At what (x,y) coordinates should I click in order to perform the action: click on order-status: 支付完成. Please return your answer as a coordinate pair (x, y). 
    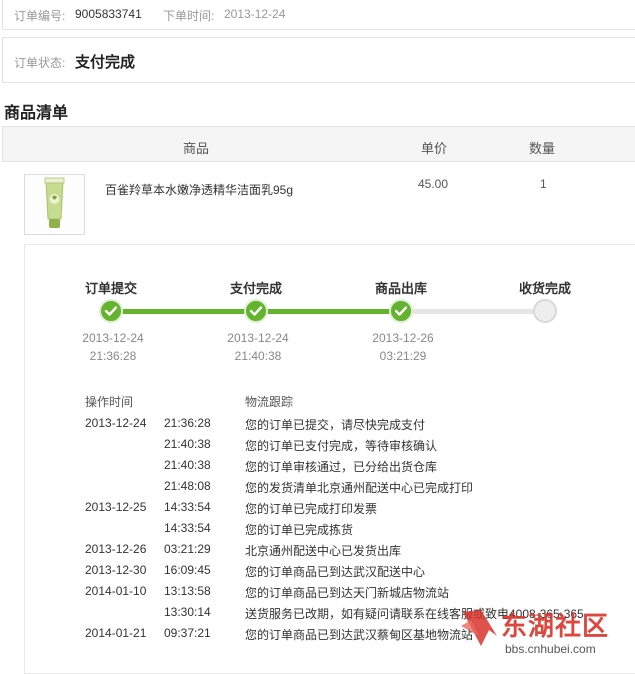
    Looking at the image, I should click on (105, 62).